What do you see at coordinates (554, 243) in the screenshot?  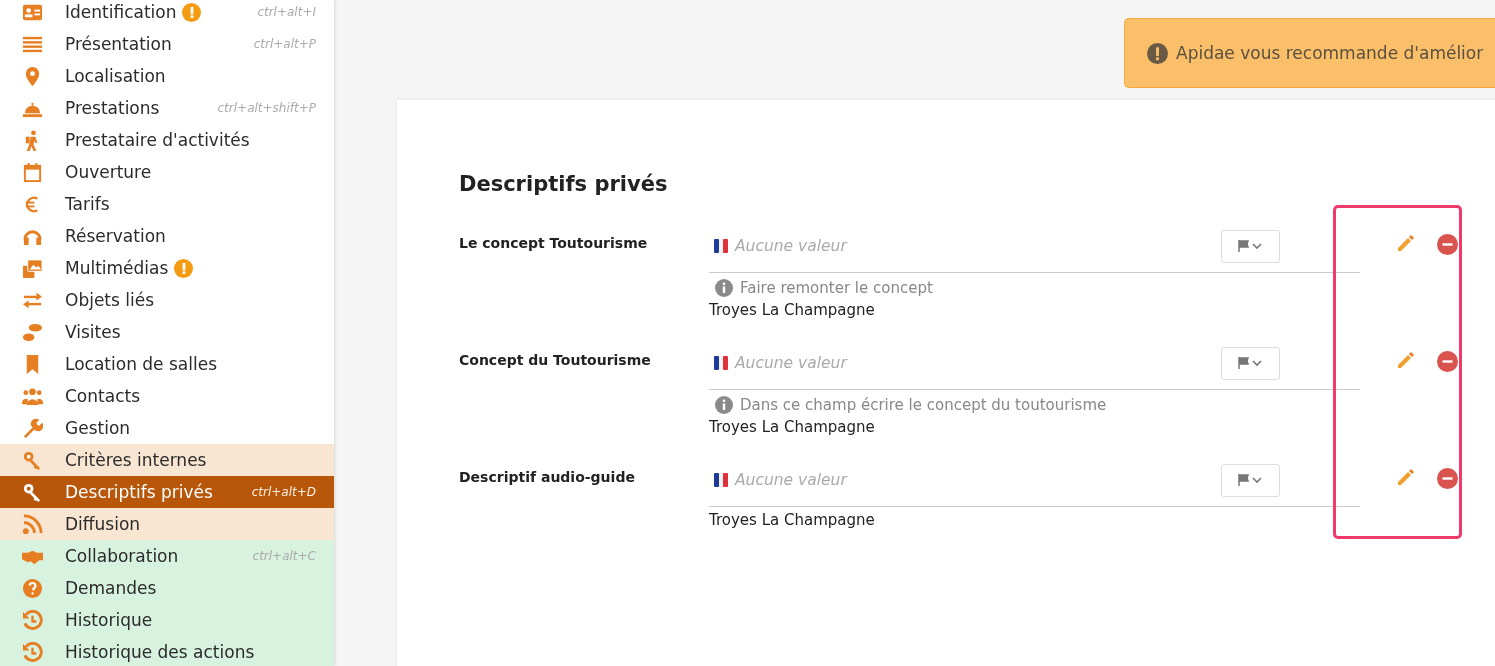 I see `field-label: Le concept Toutourisme` at bounding box center [554, 243].